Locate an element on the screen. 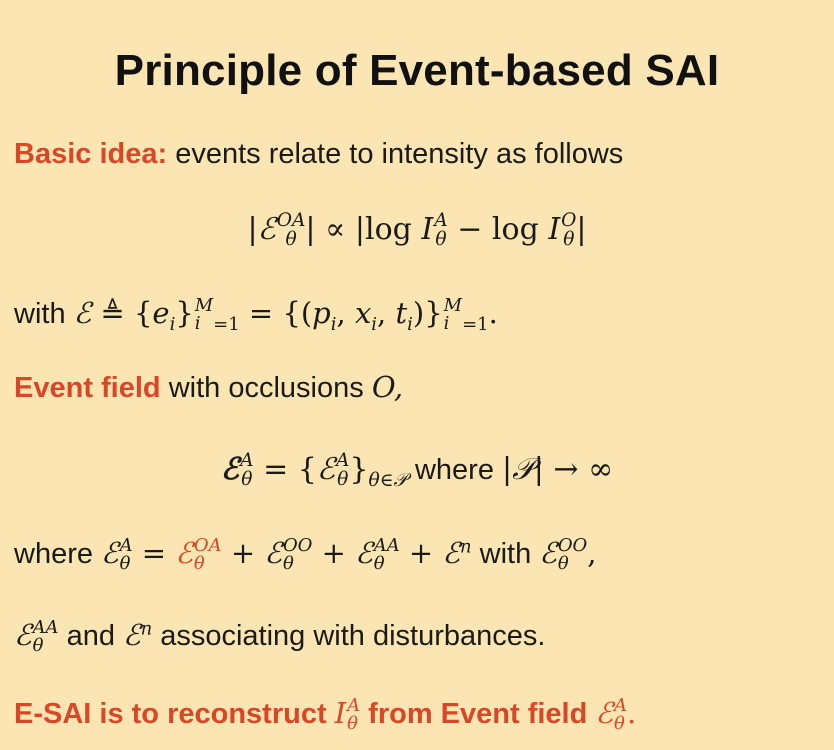  slide-title: Principle of Event-based SAI is located at coordinates (417, 70).